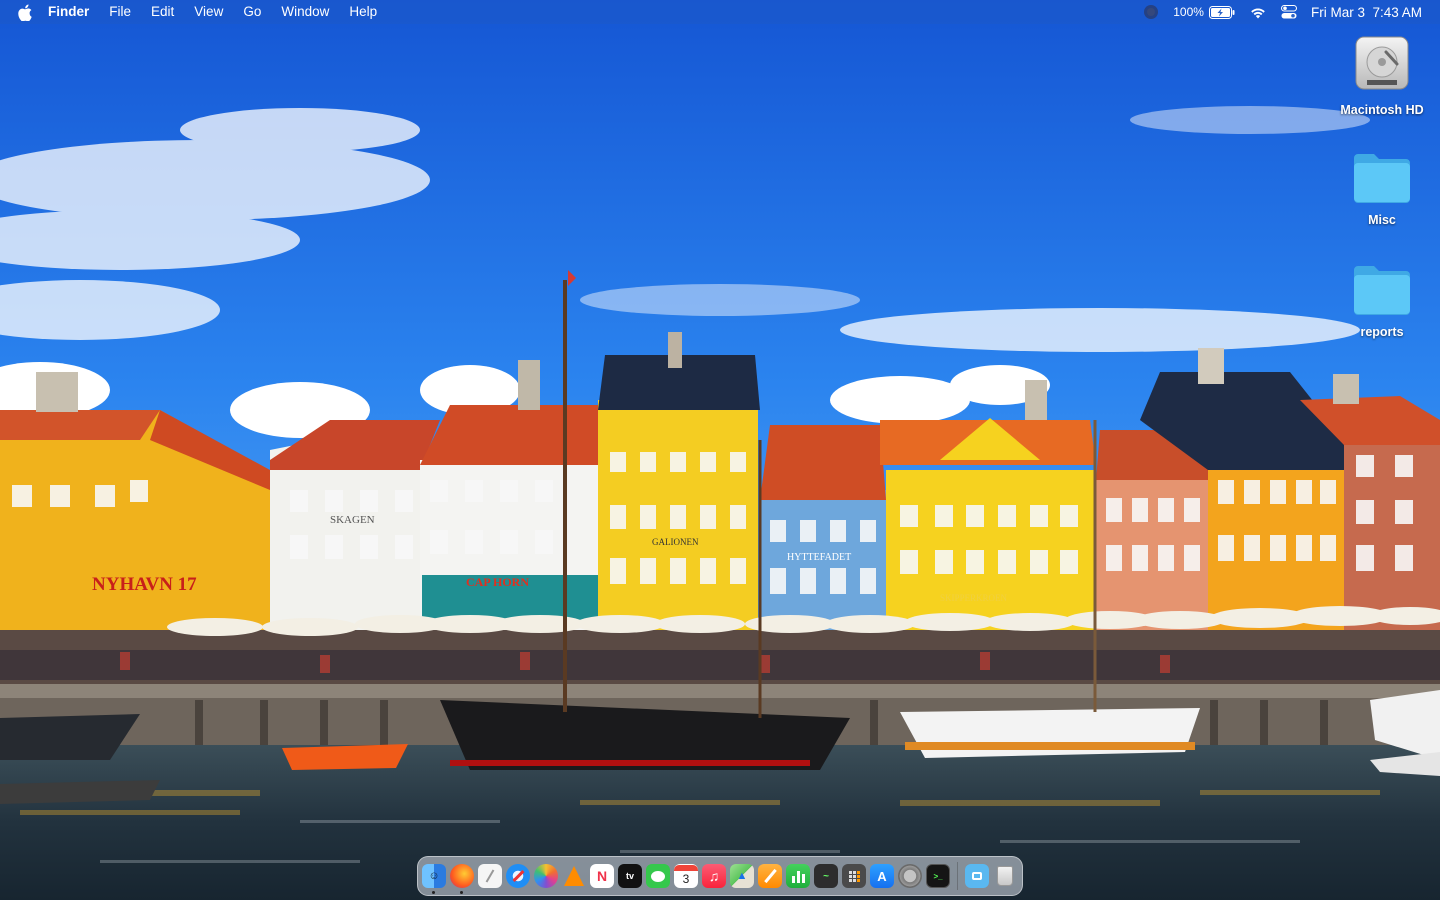  Describe the element at coordinates (352, 520) in the screenshot. I see `sign-skagen: SKAGEN` at that location.